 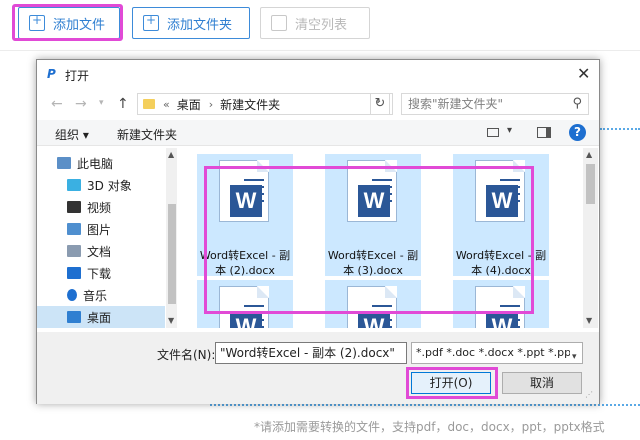 I want to click on search-input: 搜索"新建文件夹" ⚲, so click(x=495, y=104).